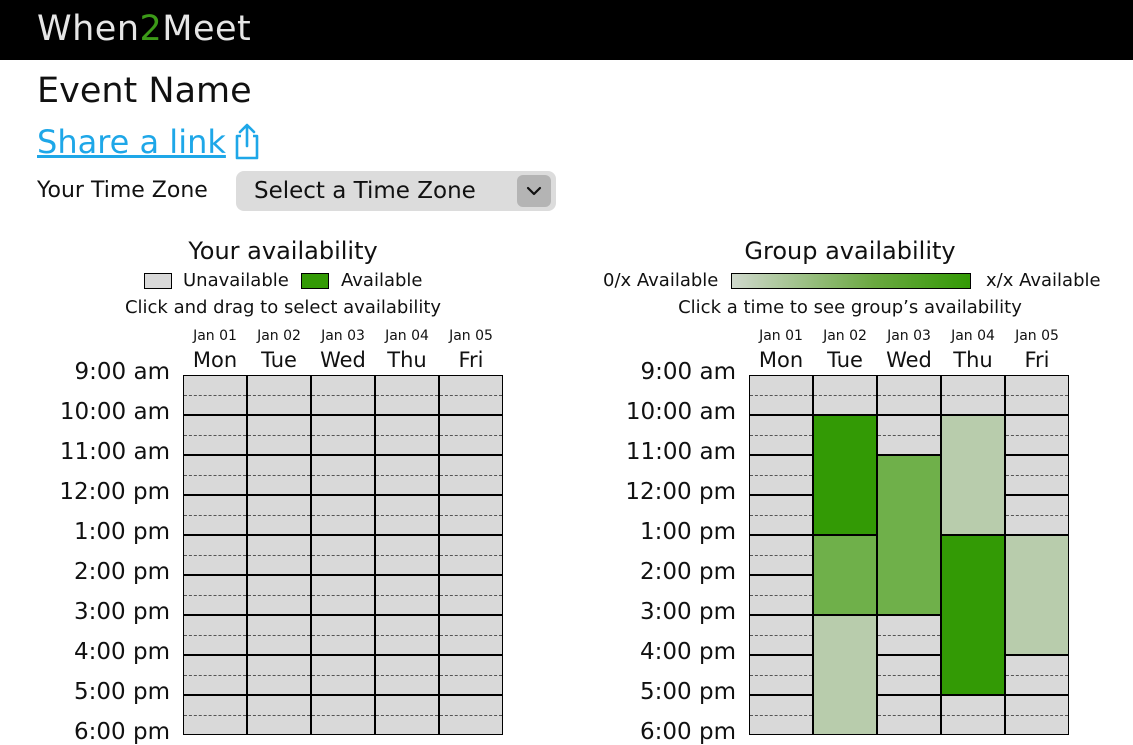  I want to click on group-availability-grid, so click(909, 555).